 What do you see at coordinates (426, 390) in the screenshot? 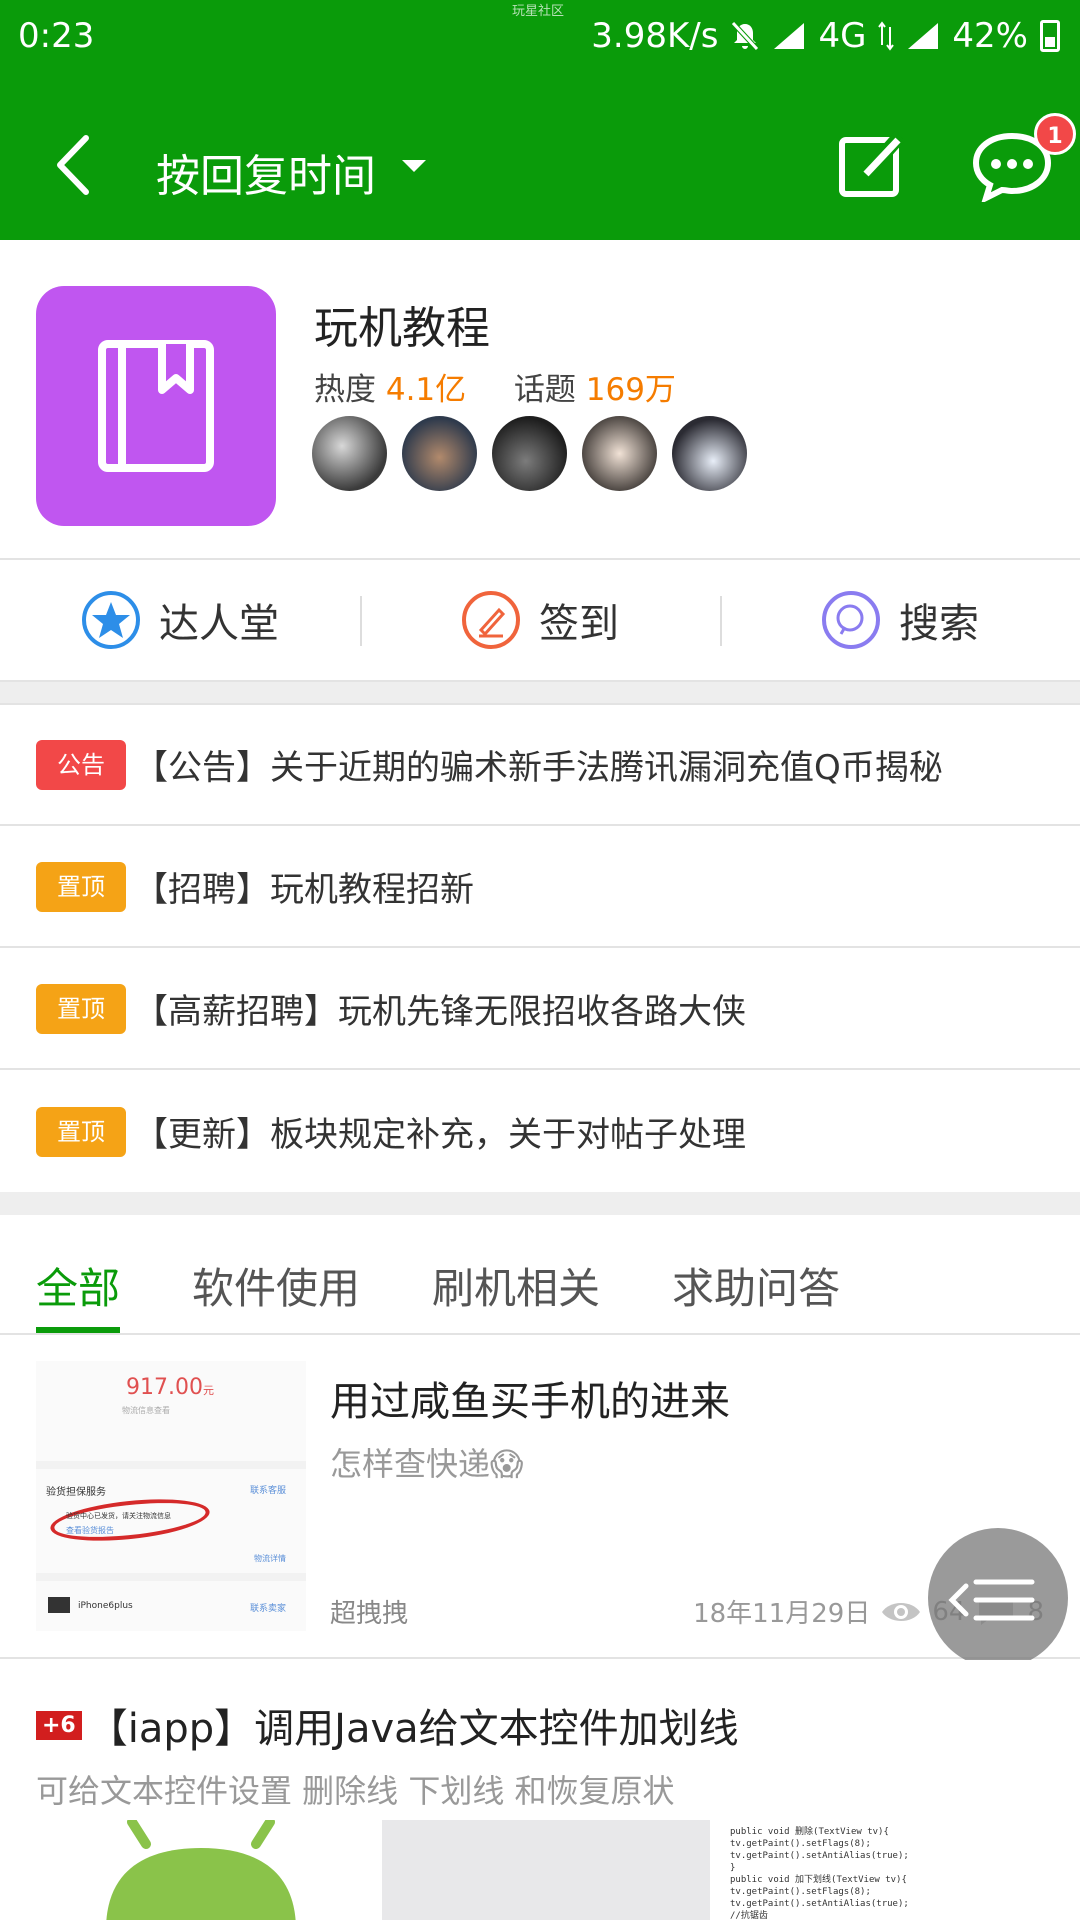
I see `heat-value: 4.1亿` at bounding box center [426, 390].